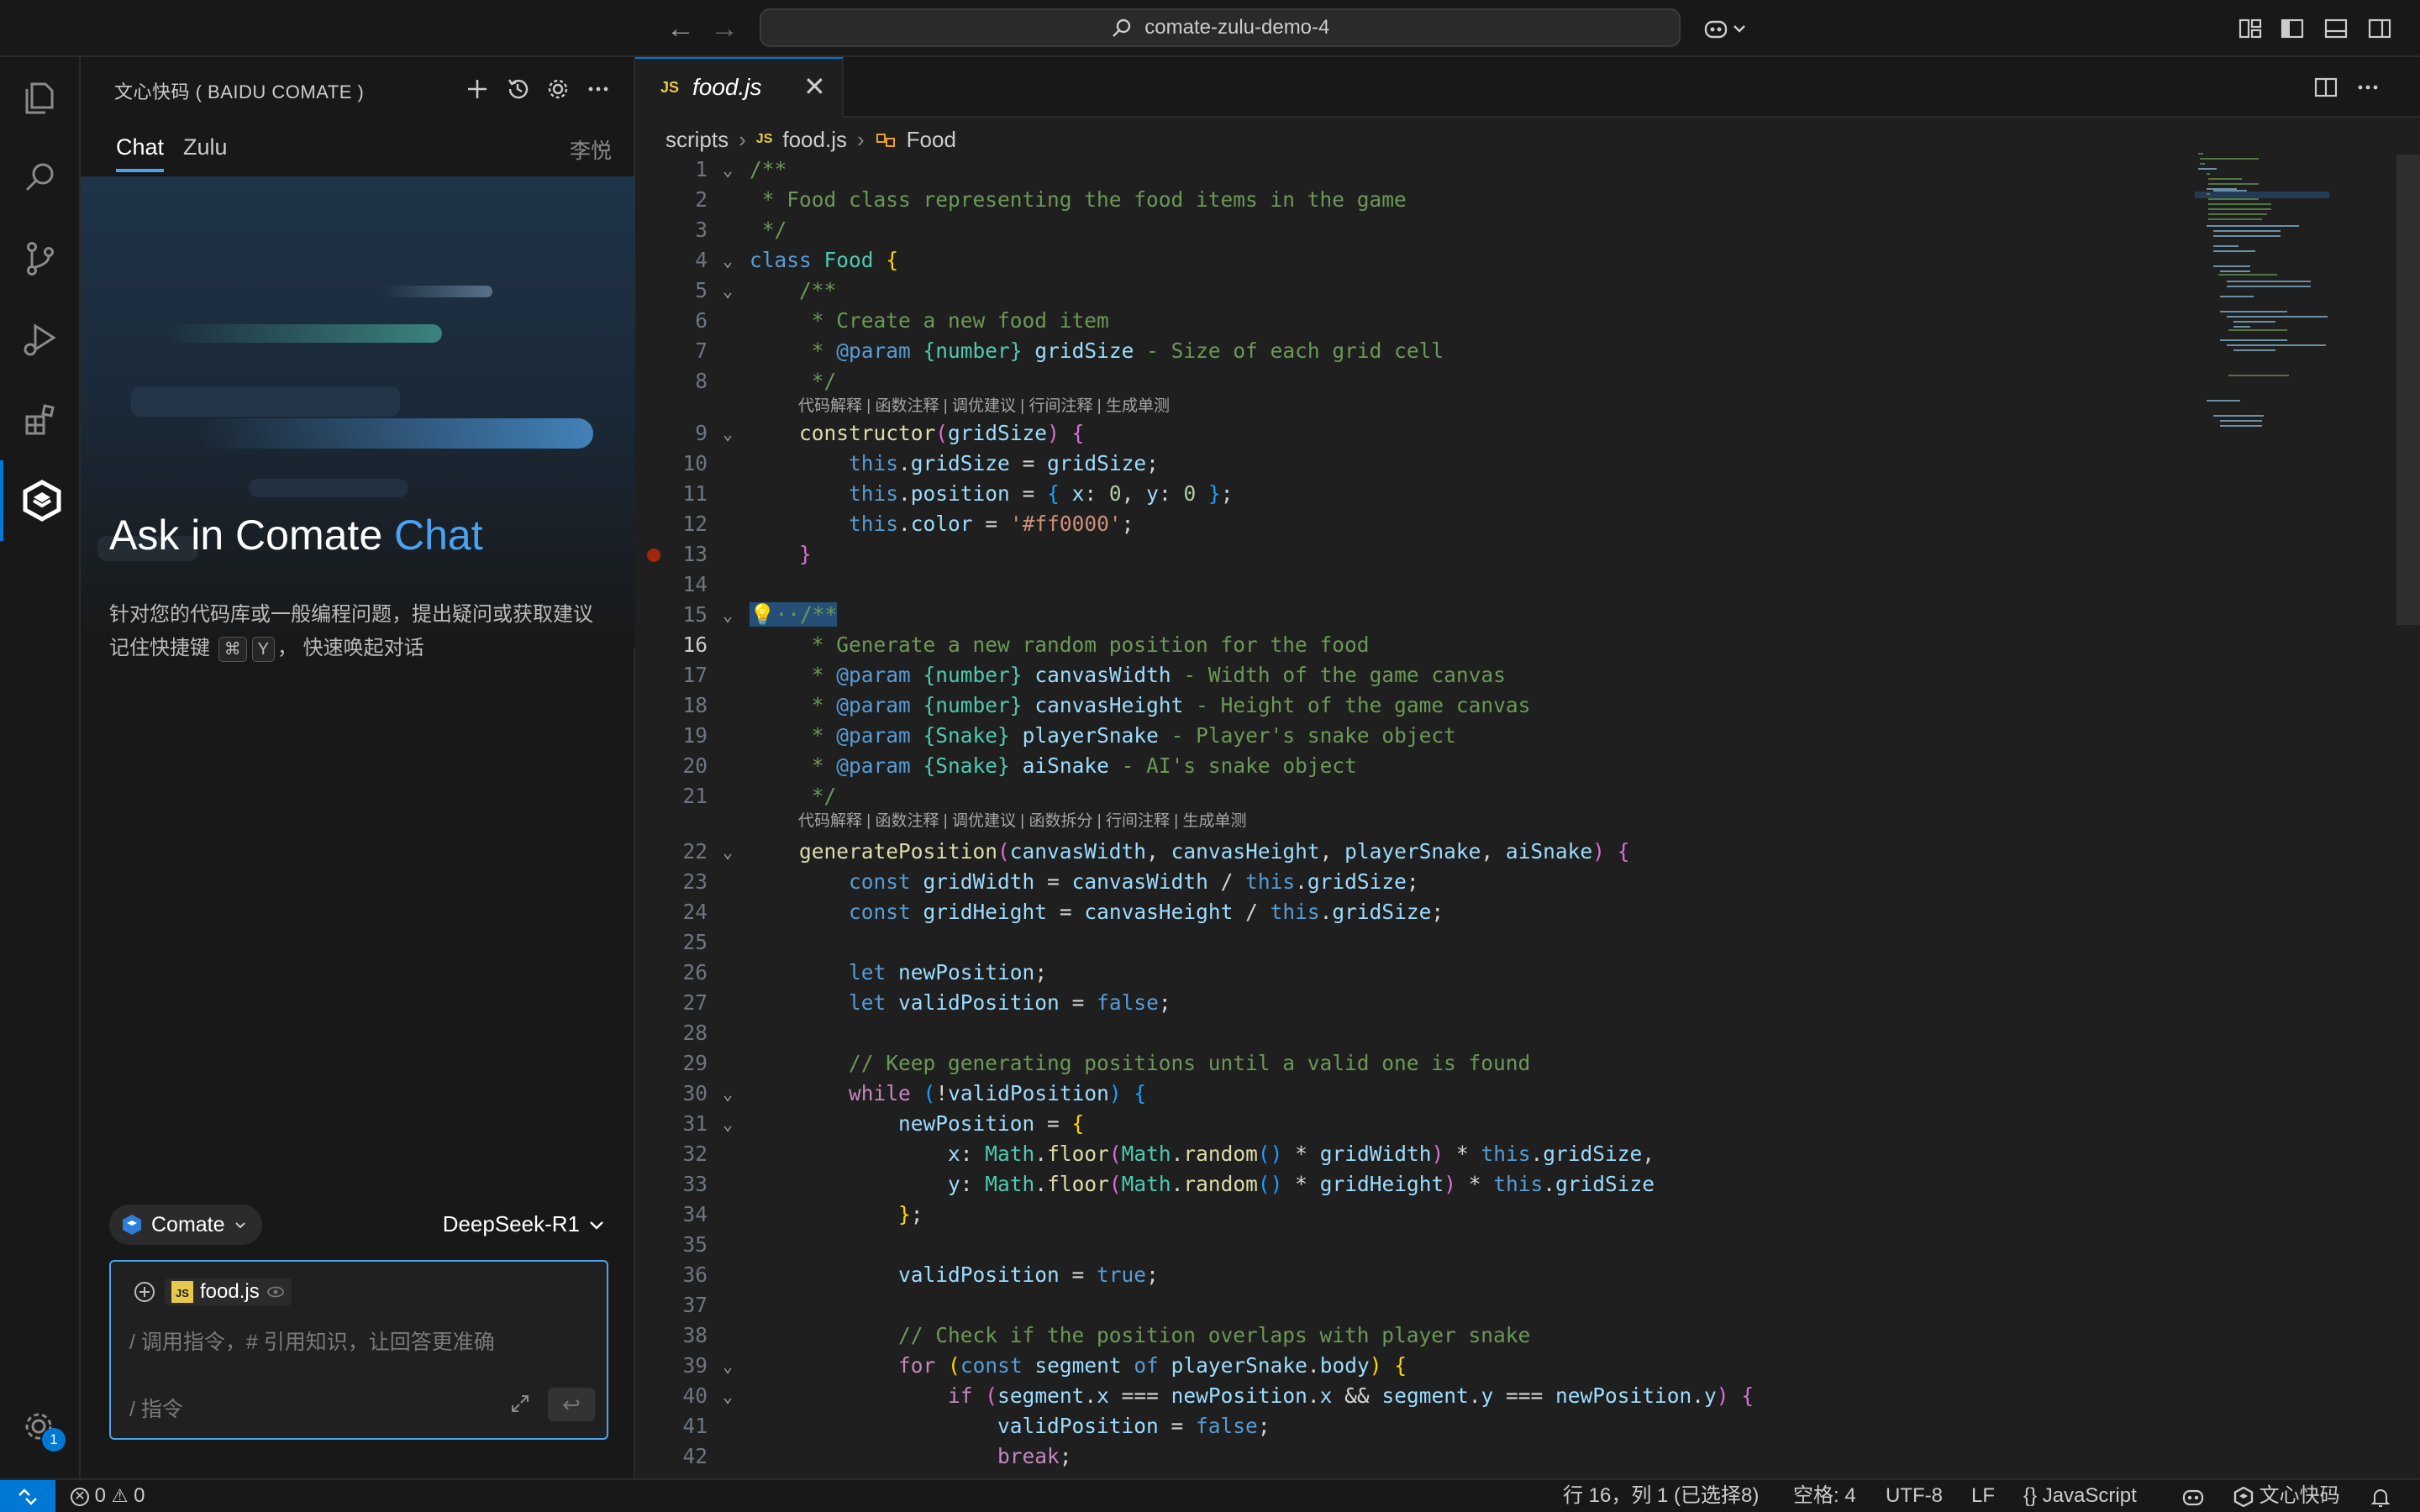 Image resolution: width=2420 pixels, height=1512 pixels. What do you see at coordinates (517, 89) in the screenshot?
I see `history-icon` at bounding box center [517, 89].